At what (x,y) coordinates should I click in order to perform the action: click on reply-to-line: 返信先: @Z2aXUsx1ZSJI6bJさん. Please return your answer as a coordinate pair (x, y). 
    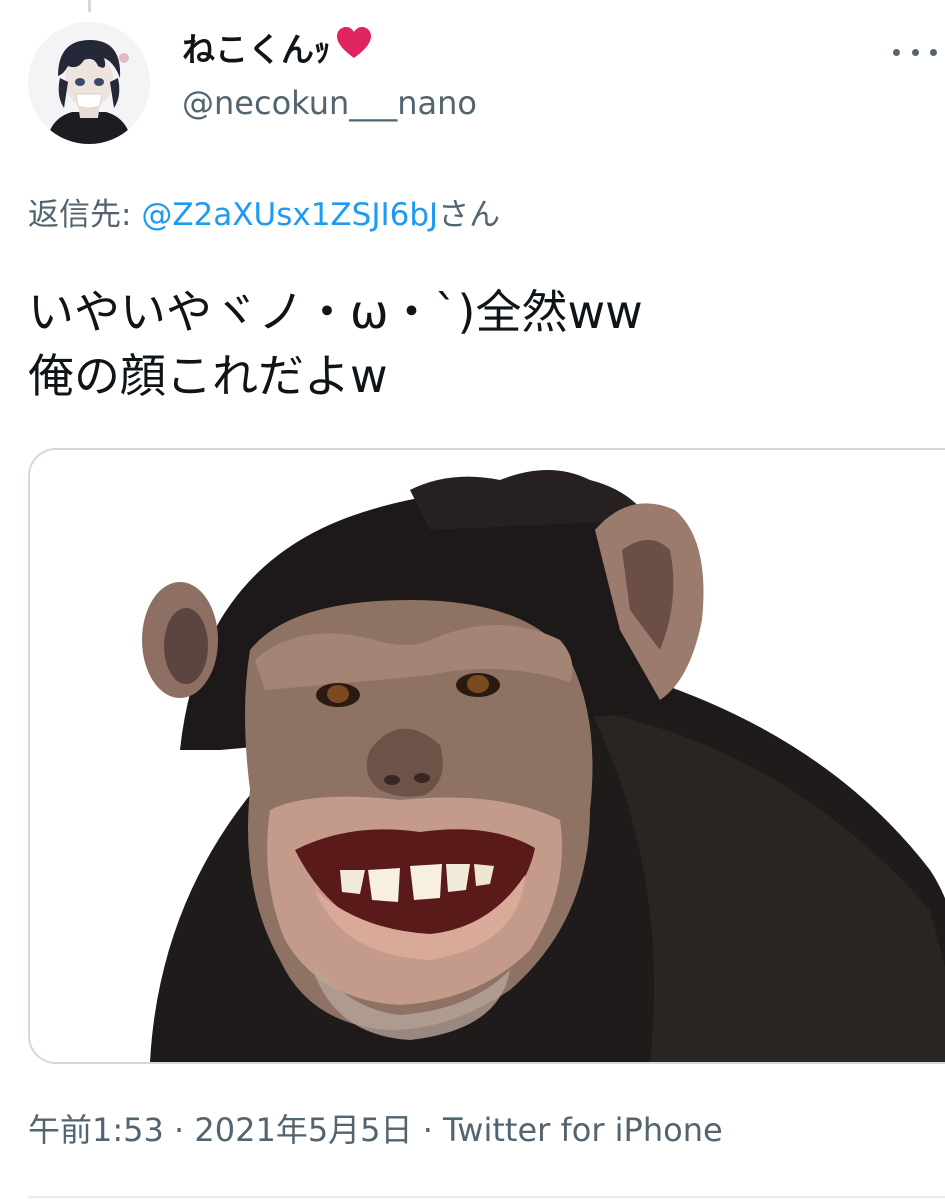
    Looking at the image, I should click on (264, 215).